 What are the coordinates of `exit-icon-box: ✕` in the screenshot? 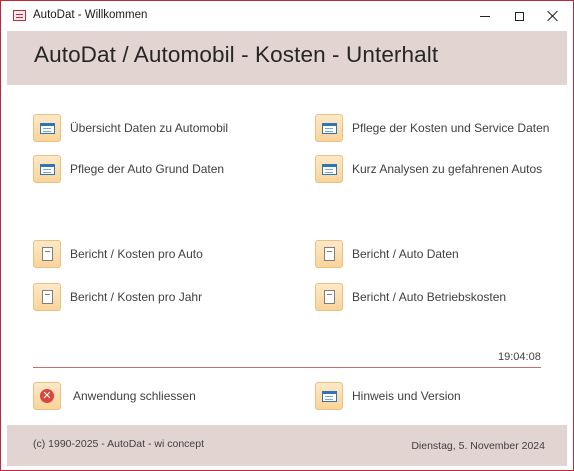 It's located at (47, 396).